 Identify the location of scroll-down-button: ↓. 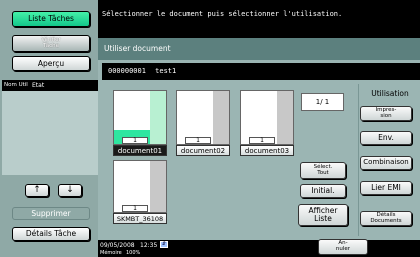
(70, 190).